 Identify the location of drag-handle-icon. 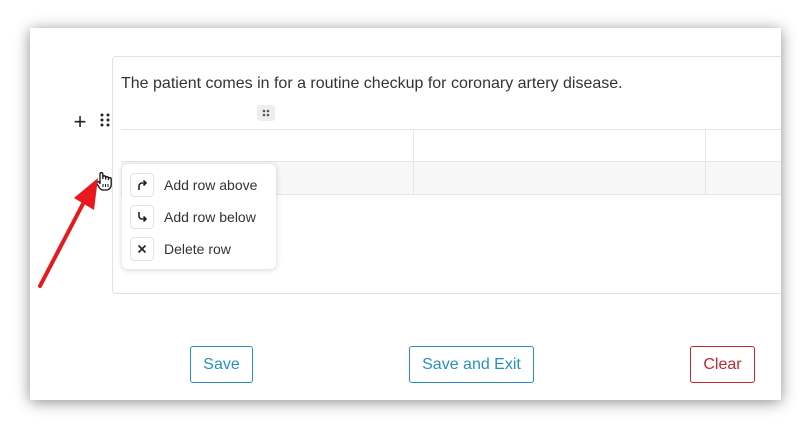
(105, 120).